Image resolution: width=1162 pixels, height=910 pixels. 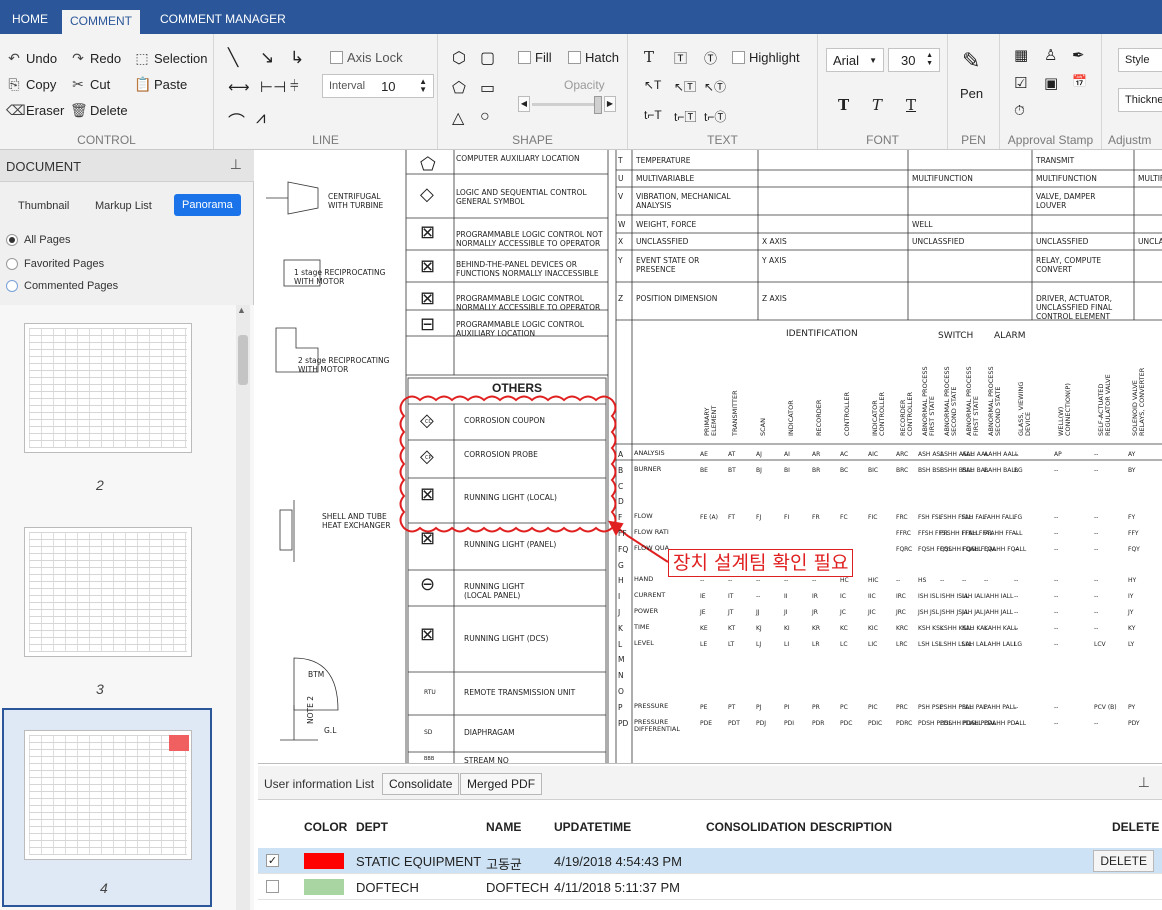 What do you see at coordinates (501, 784) in the screenshot?
I see `merged-pdf-button: Merged PDF` at bounding box center [501, 784].